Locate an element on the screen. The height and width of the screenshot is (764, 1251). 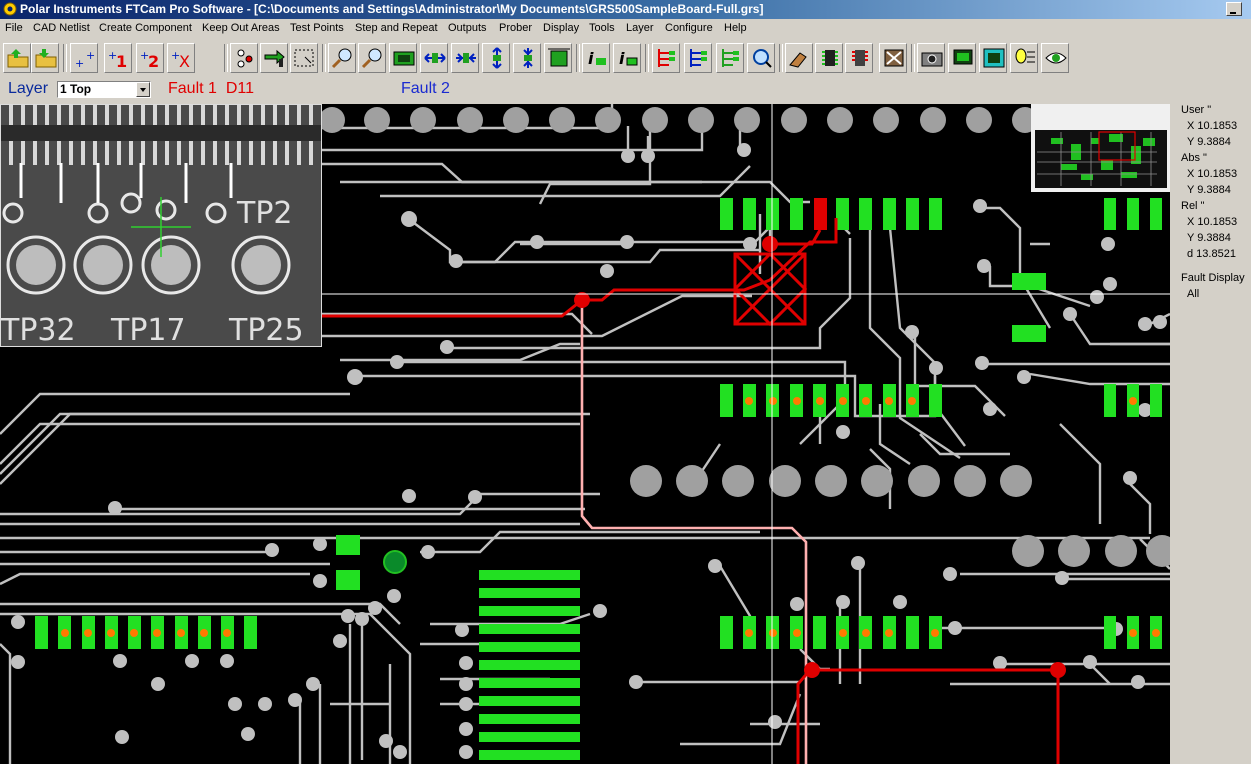
menu-tools: Tools is located at coordinates (602, 28).